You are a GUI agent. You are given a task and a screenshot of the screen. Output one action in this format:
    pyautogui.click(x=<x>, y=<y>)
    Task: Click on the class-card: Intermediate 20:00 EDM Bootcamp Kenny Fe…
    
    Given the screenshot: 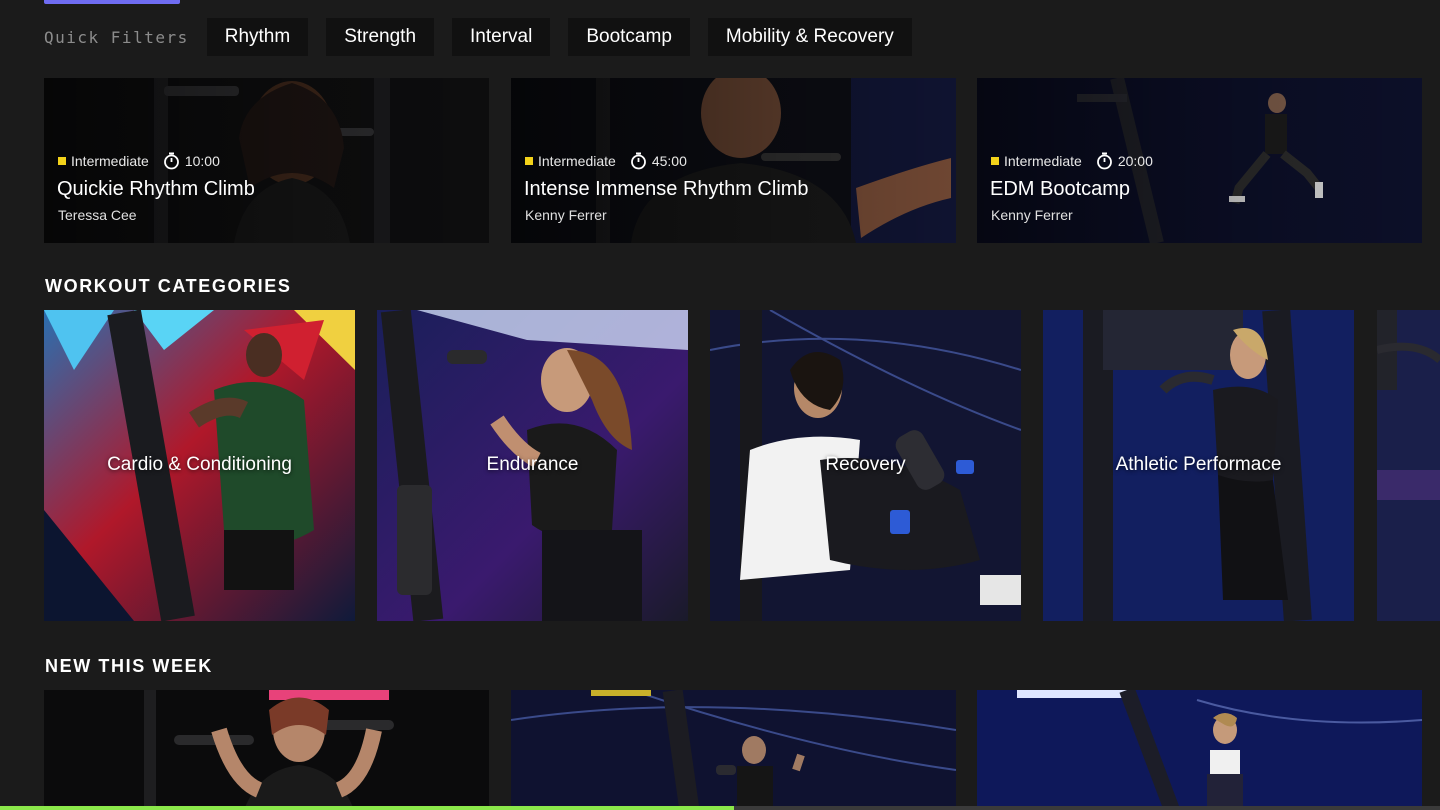 What is the action you would take?
    pyautogui.click(x=1199, y=160)
    